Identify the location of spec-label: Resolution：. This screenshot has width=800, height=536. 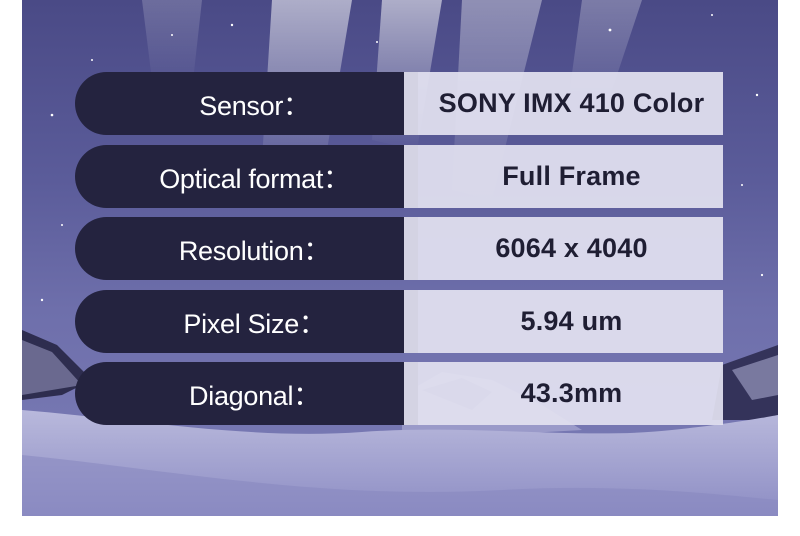
(246, 248).